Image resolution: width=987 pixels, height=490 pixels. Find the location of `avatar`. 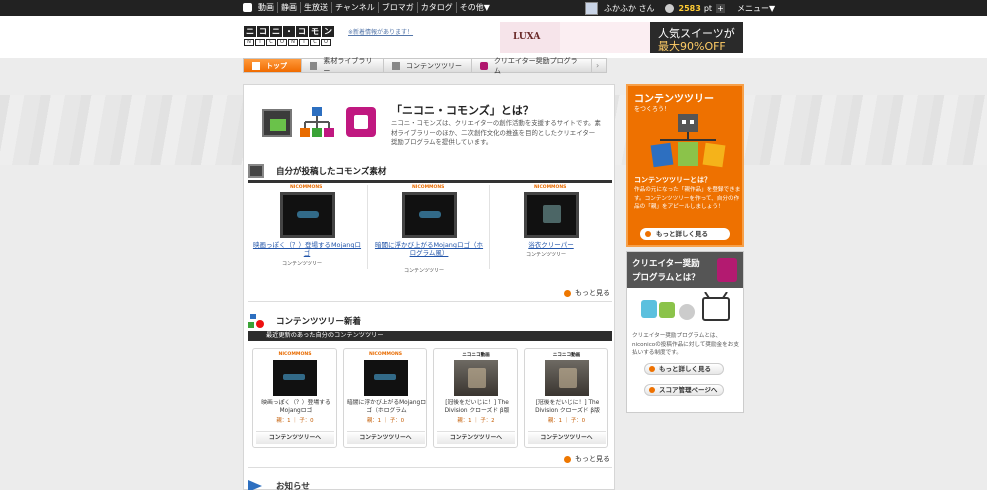

avatar is located at coordinates (591, 8).